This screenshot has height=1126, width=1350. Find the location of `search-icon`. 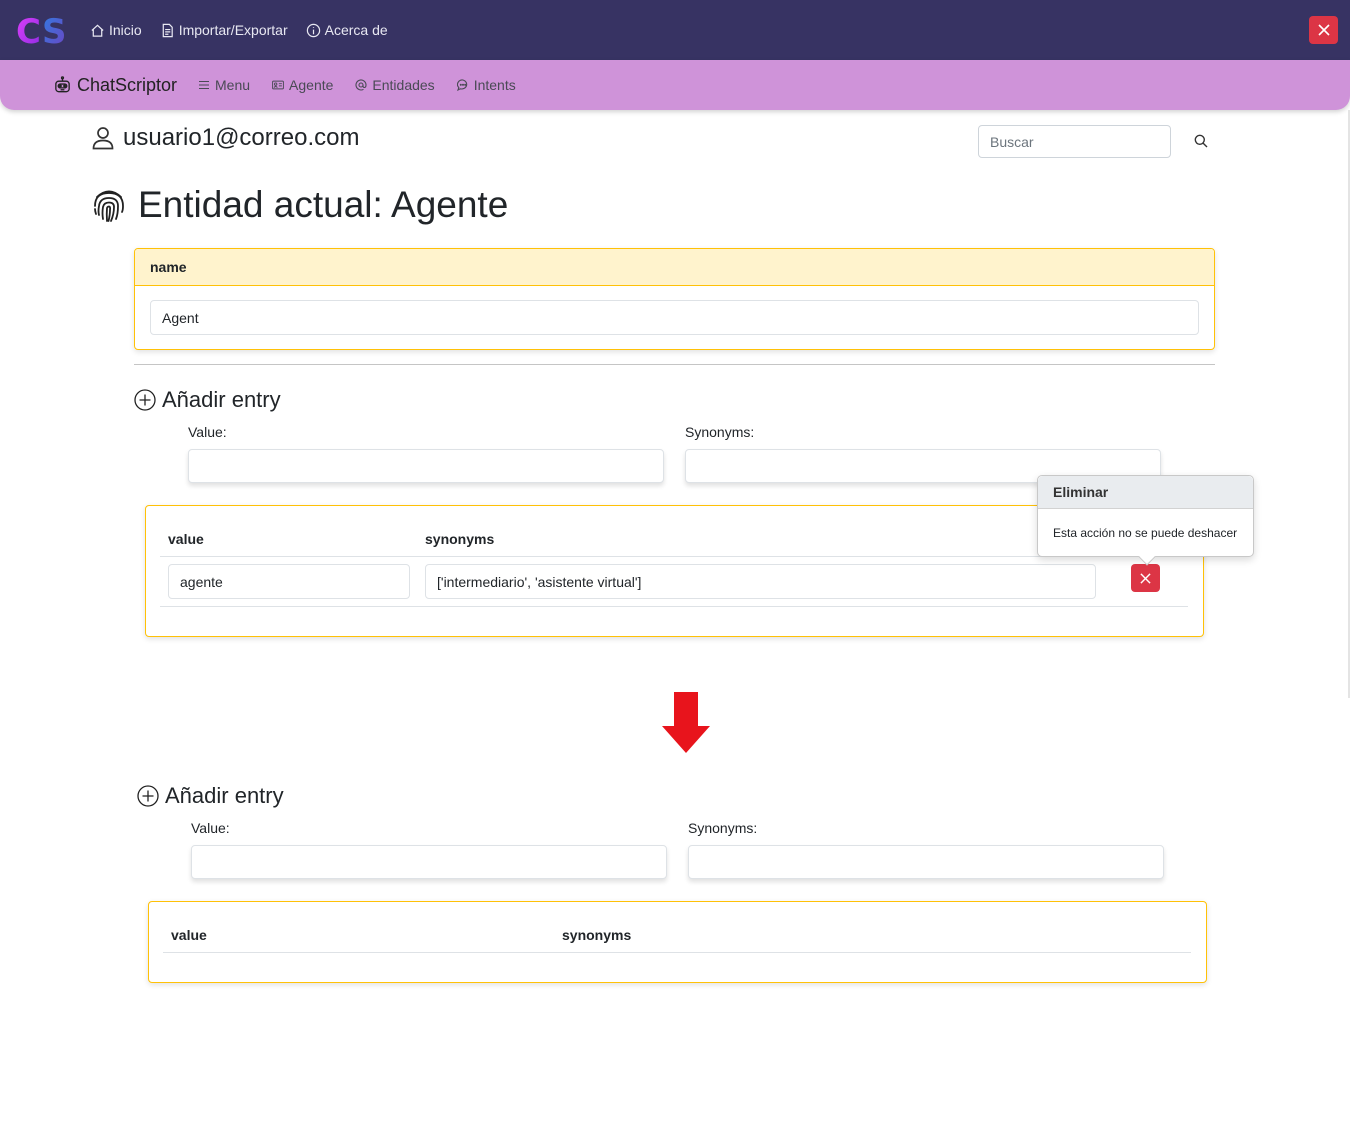

search-icon is located at coordinates (1201, 141).